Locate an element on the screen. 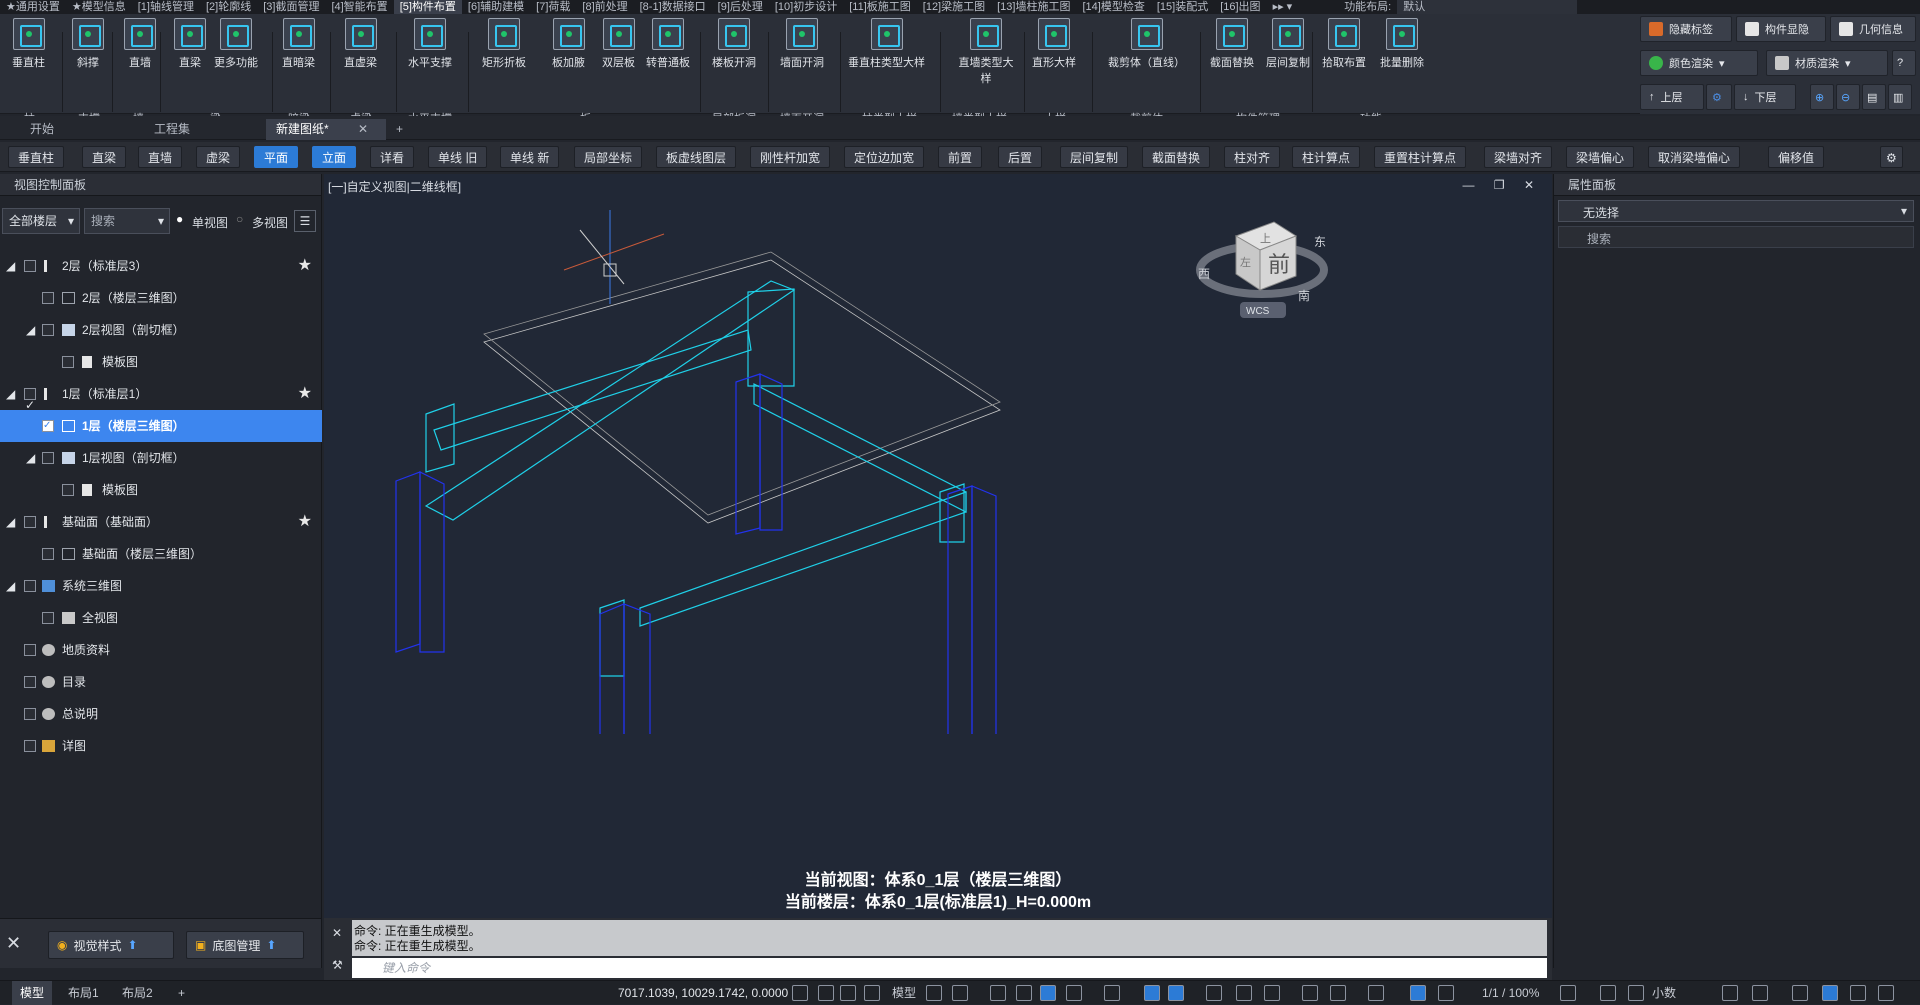 This screenshot has width=1920, height=1005. tree-item: 2层（楼层三维图） is located at coordinates (161, 298).